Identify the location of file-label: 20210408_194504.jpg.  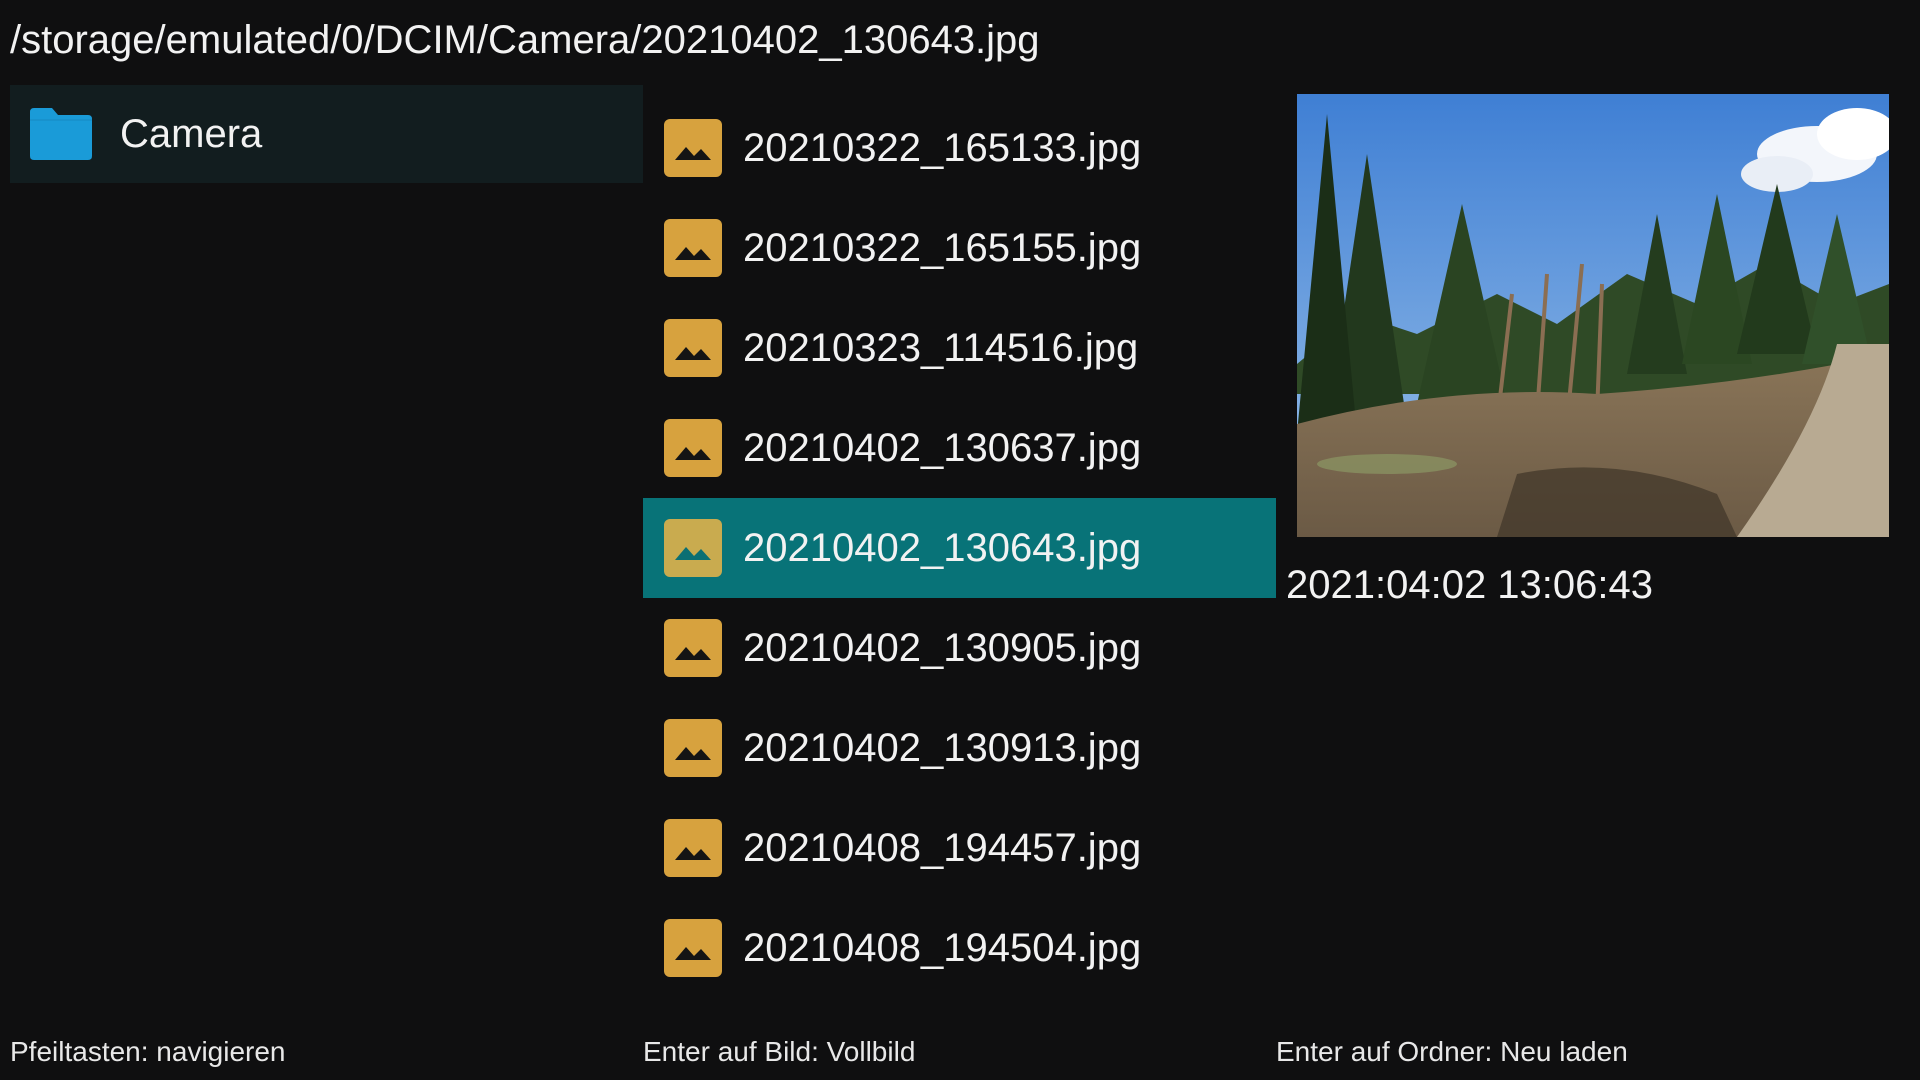
(942, 947).